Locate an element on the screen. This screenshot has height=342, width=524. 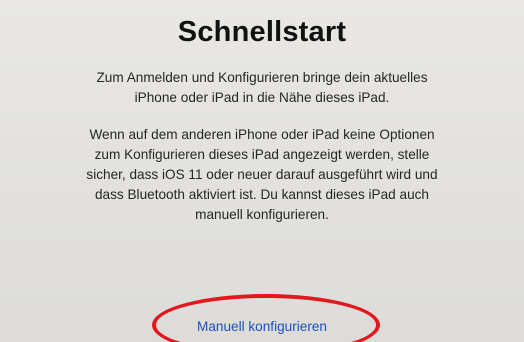
manual-configure-link: Manuell konfigurieren is located at coordinates (262, 327).